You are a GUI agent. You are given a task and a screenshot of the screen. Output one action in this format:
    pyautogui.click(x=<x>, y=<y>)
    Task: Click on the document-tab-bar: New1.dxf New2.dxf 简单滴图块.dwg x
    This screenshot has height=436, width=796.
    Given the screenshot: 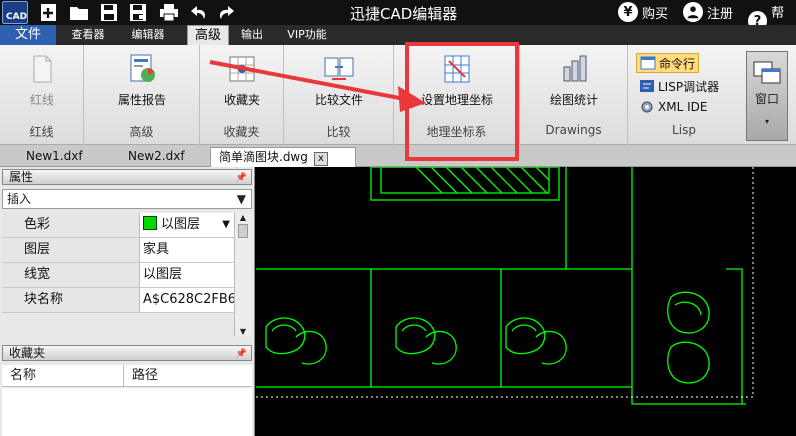 What is the action you would take?
    pyautogui.click(x=398, y=156)
    